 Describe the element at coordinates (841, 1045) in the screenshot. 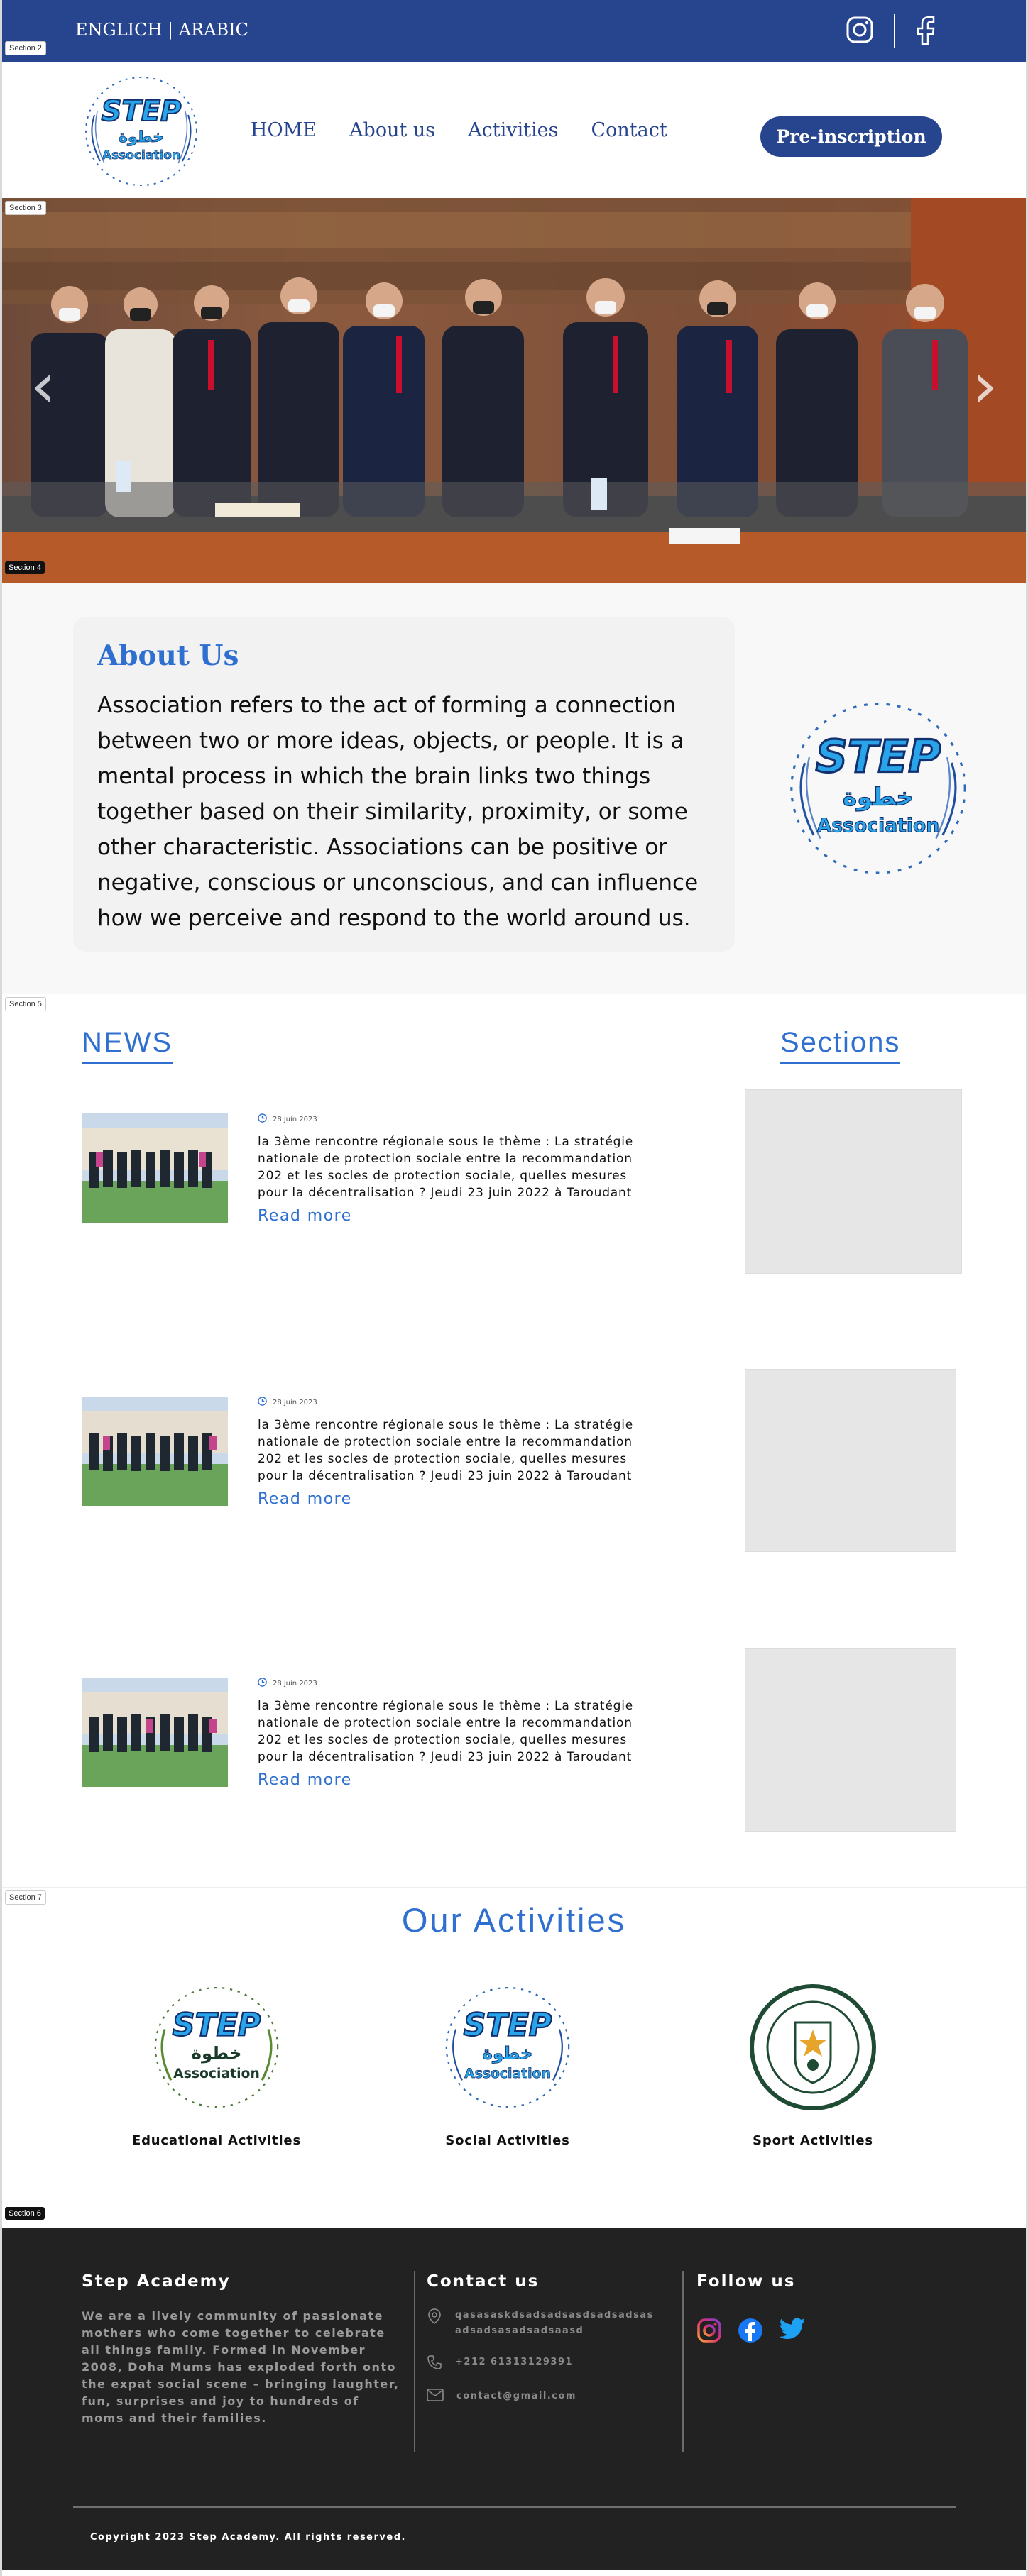

I see `sections-heading: Sections` at that location.